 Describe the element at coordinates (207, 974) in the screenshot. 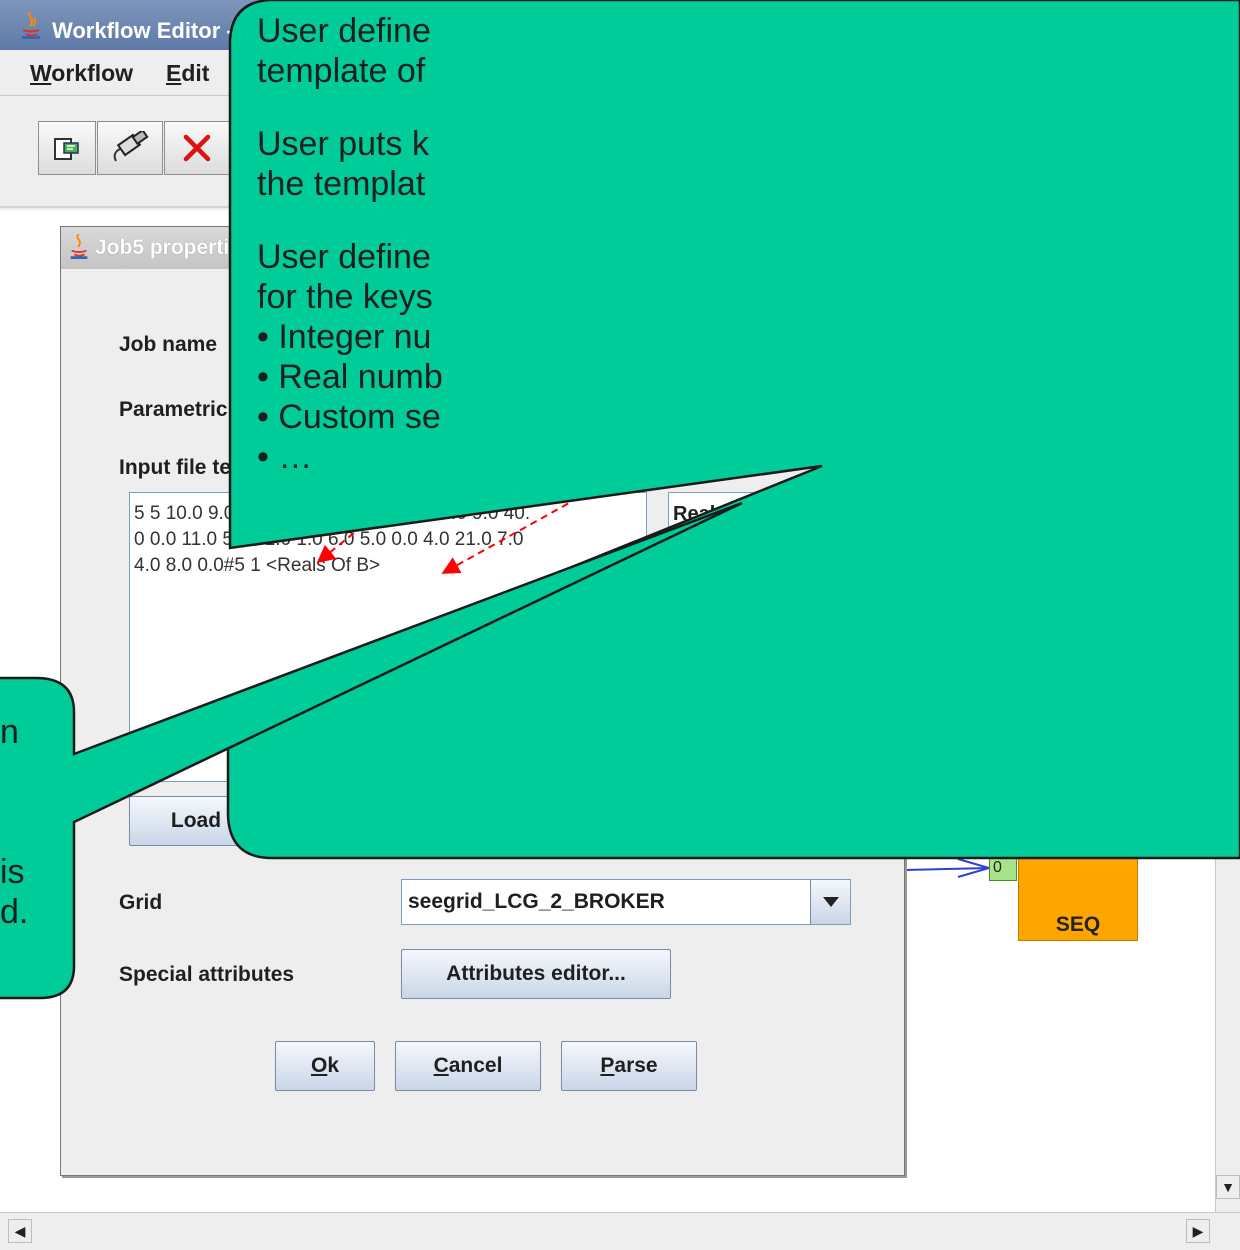

I see `special-attributes-label: Special attributes` at that location.